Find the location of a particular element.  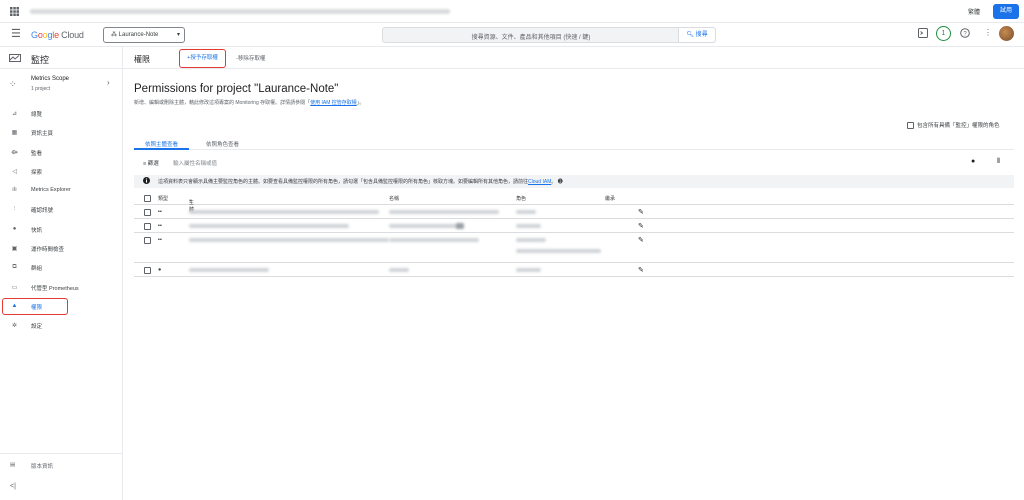

project-selector: ⁂ Laurance-Note ▾ is located at coordinates (144, 35).